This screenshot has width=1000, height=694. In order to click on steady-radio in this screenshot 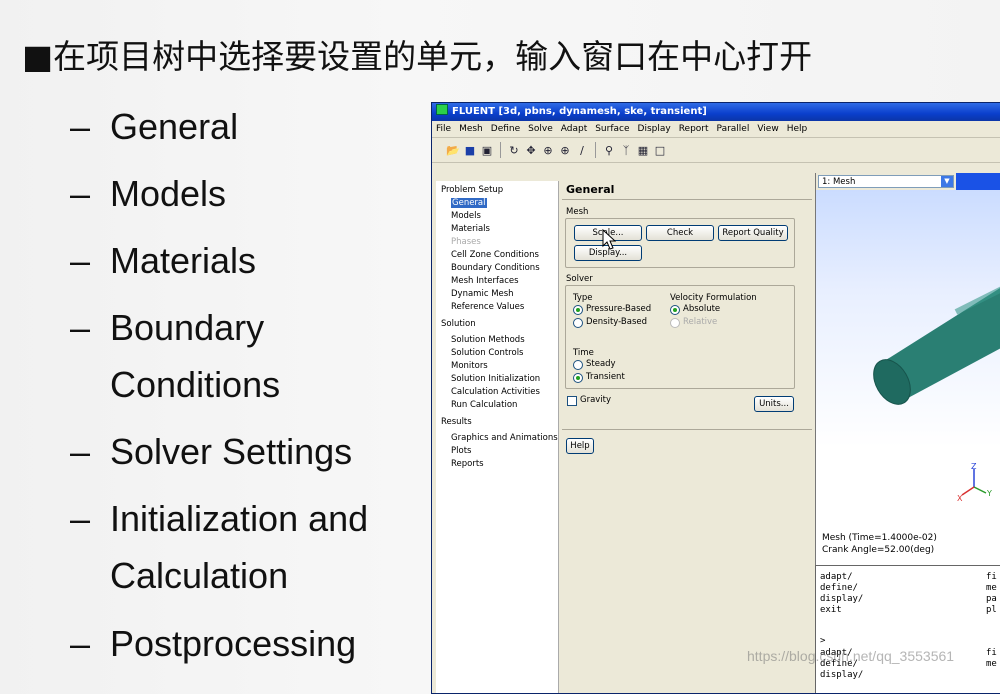, I will do `click(578, 365)`.